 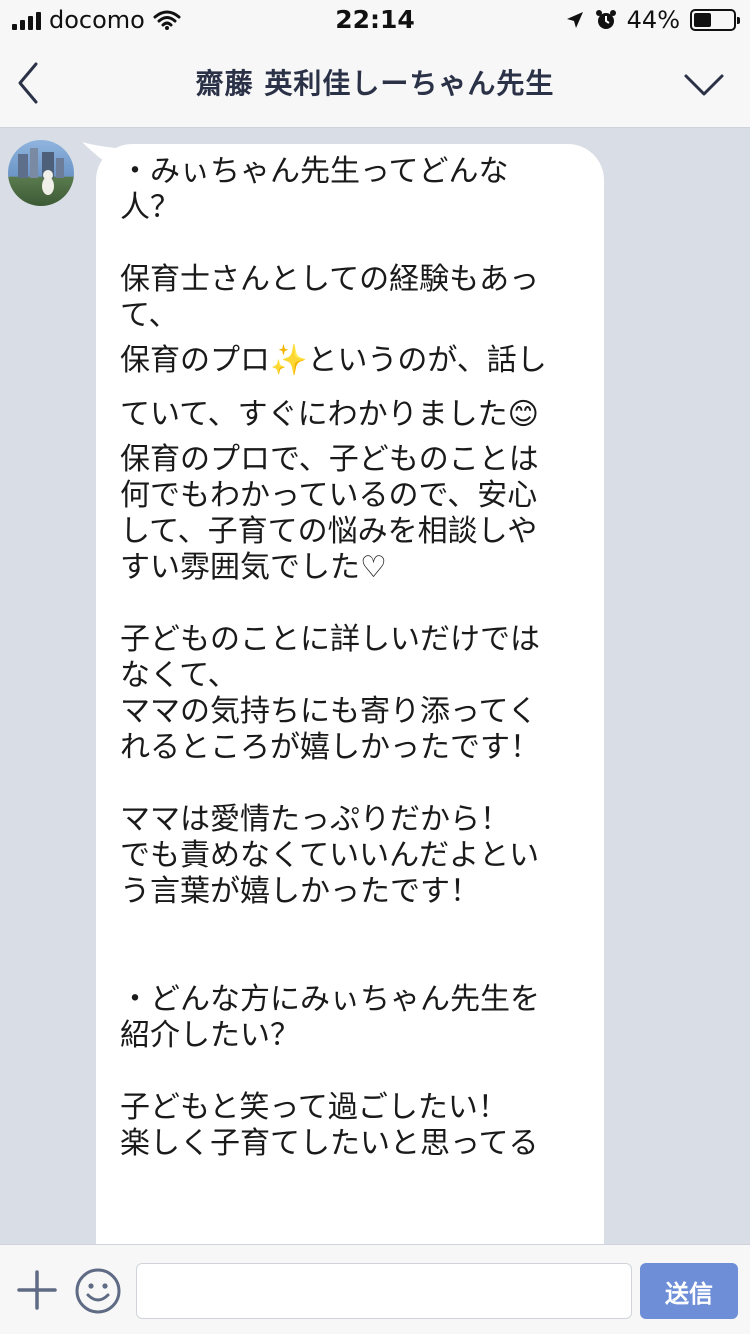 What do you see at coordinates (329, 531) in the screenshot?
I see `message-line: して、子育ての悩みを相談しや` at bounding box center [329, 531].